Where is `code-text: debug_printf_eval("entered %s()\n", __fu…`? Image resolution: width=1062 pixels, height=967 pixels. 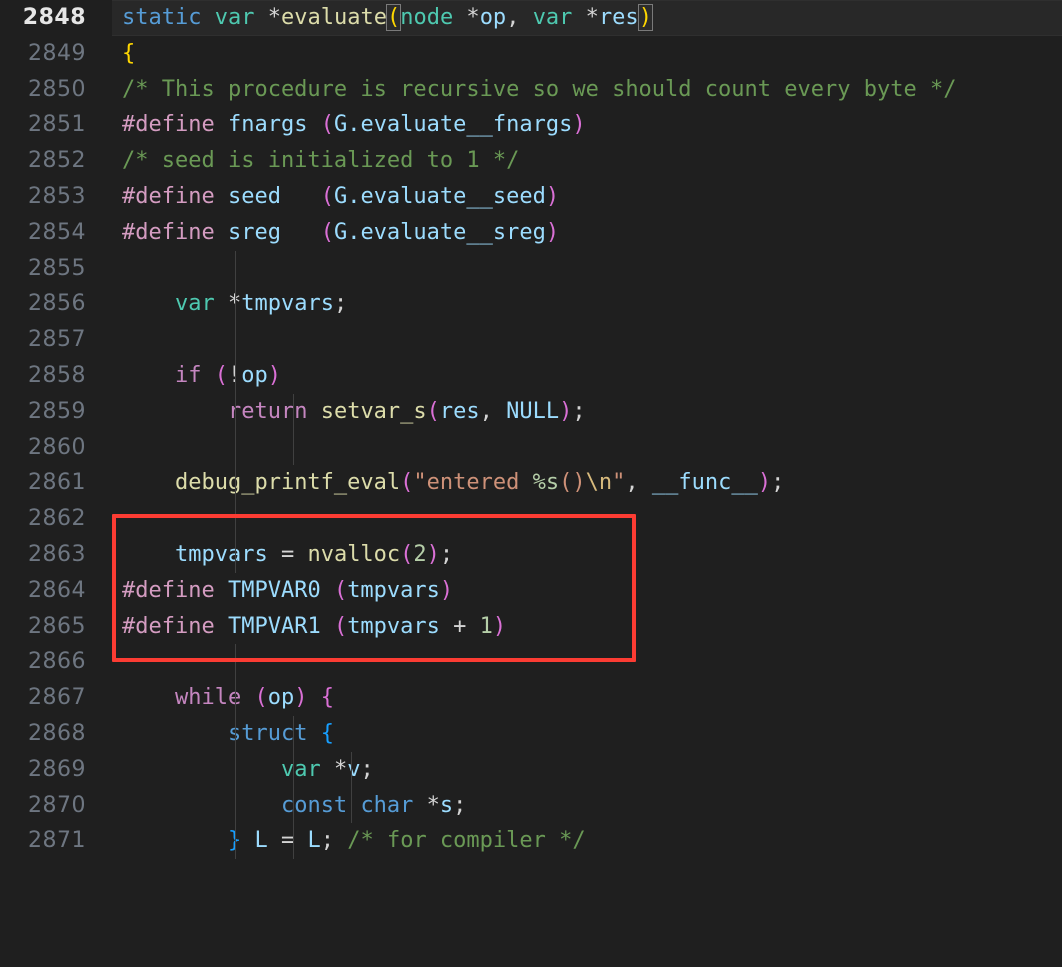
code-text: debug_printf_eval("entered %s()\n", __fu… is located at coordinates (587, 483).